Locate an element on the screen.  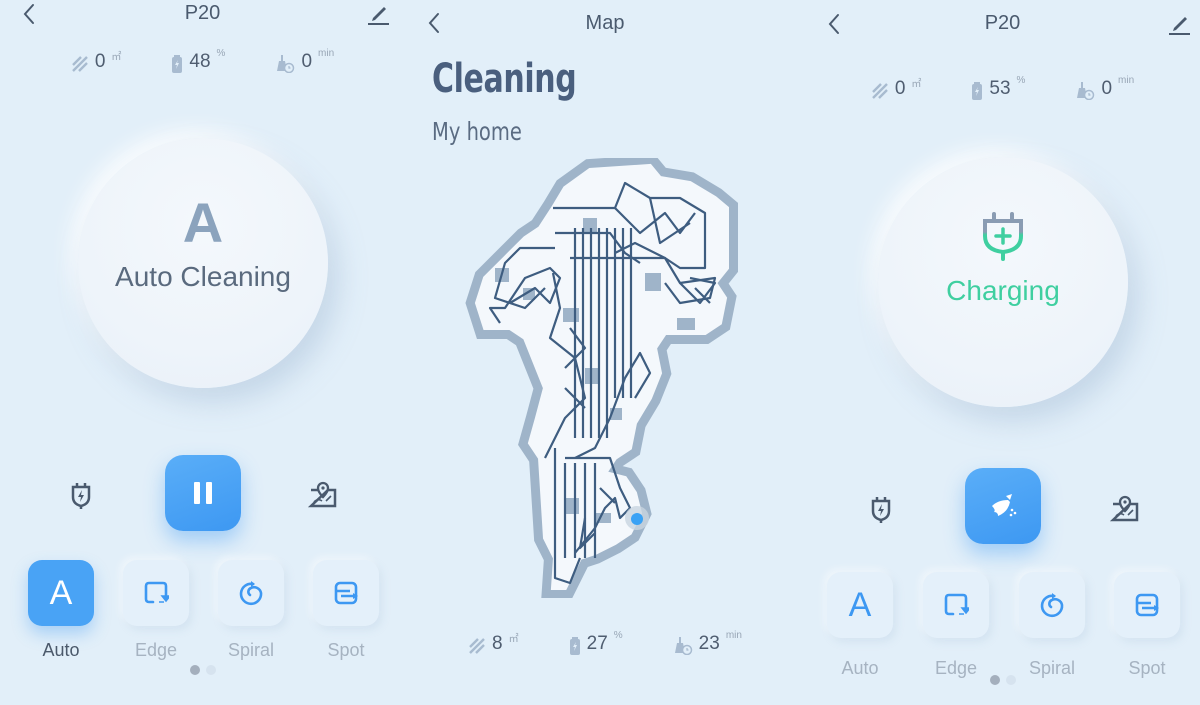
start-cleaning-button is located at coordinates (1003, 506).